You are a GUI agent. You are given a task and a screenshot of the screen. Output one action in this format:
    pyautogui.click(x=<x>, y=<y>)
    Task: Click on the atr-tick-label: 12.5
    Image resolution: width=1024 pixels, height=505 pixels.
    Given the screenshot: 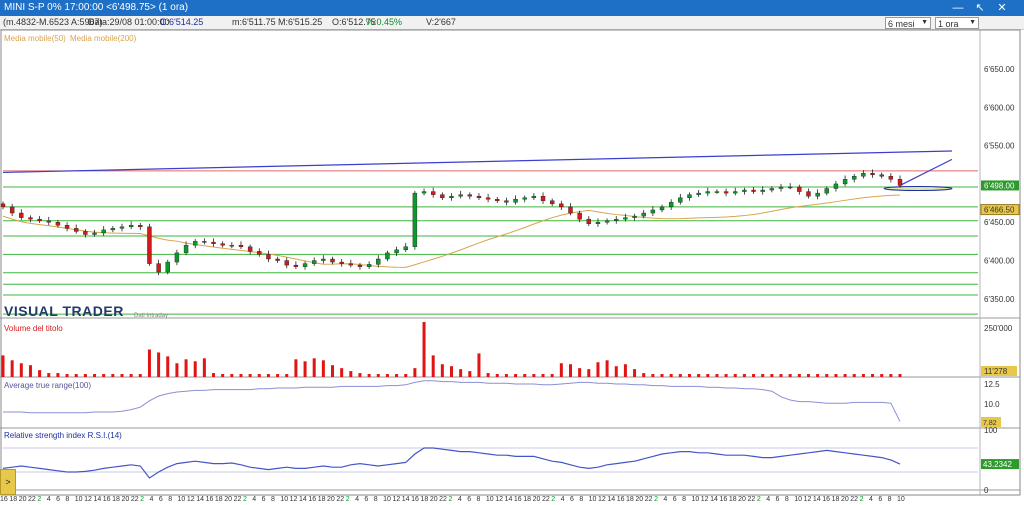 What is the action you would take?
    pyautogui.click(x=992, y=384)
    